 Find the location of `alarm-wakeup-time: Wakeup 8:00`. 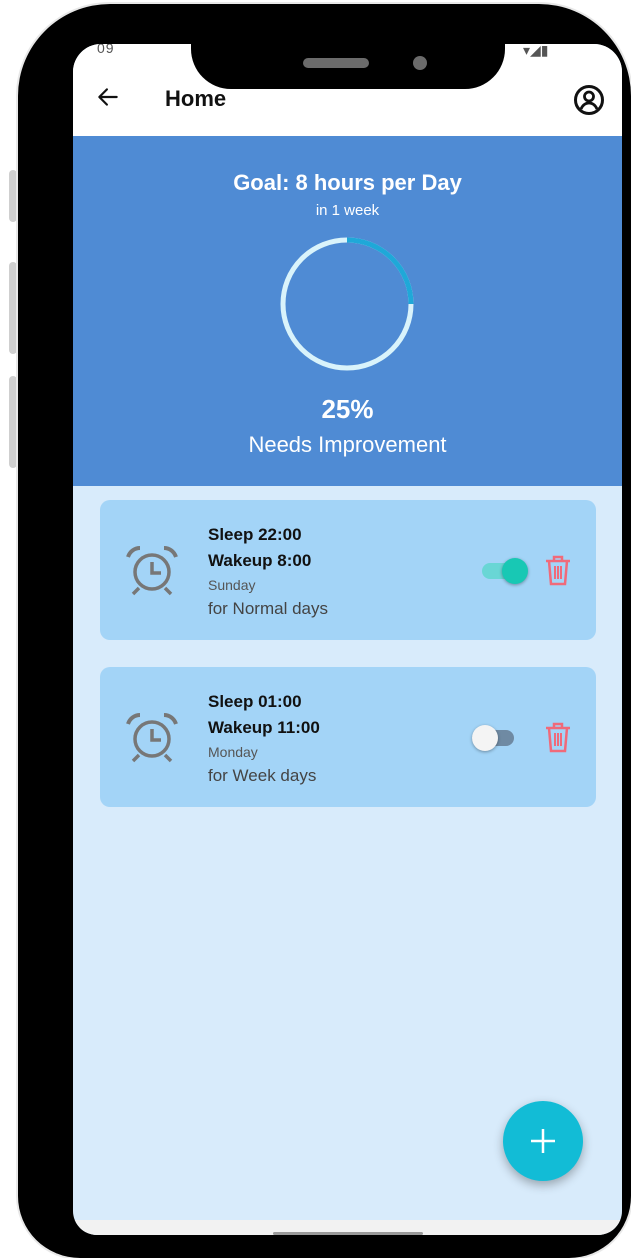

alarm-wakeup-time: Wakeup 8:00 is located at coordinates (260, 560).